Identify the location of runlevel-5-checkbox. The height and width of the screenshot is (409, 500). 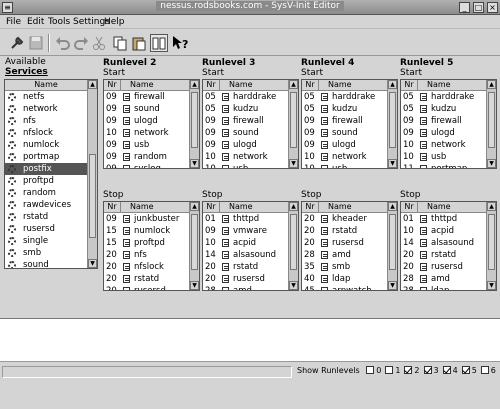
(465, 370).